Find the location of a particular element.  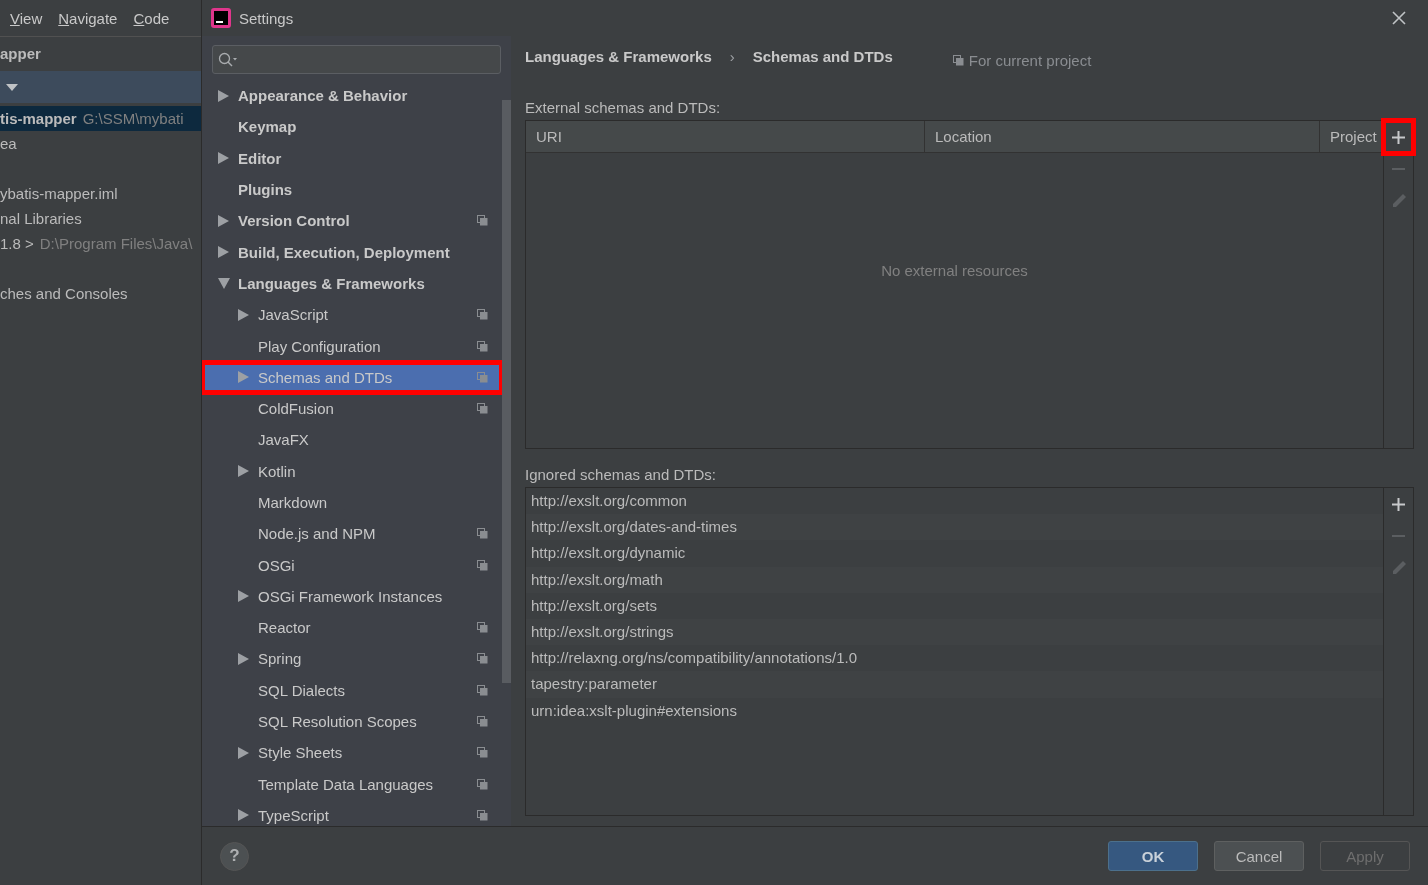

settings-item: Template Data Languages is located at coordinates (352, 784).